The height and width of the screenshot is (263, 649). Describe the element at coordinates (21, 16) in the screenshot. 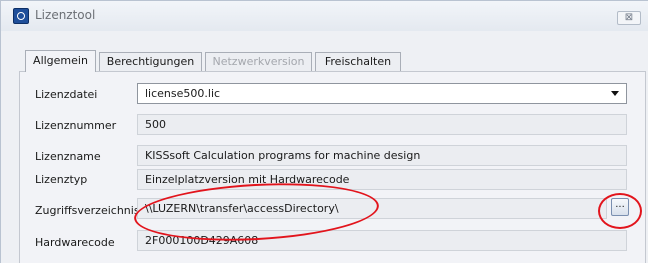

I see `app-icon` at that location.